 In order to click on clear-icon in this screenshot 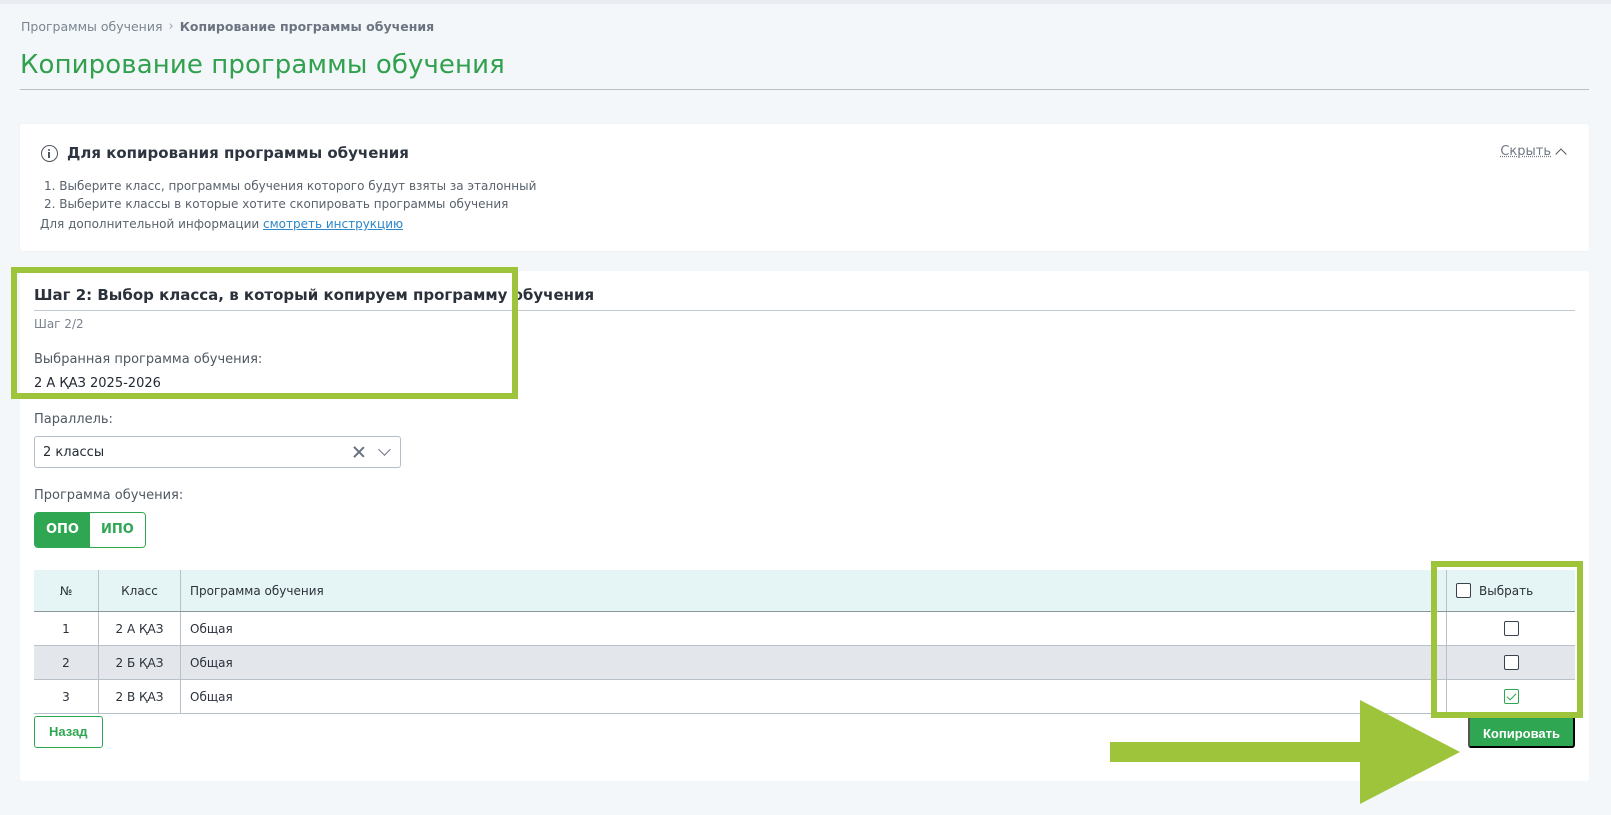, I will do `click(359, 452)`.